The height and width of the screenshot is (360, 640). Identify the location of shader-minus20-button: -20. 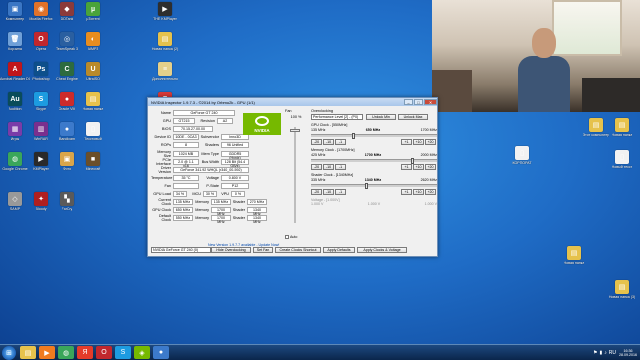
(316, 192).